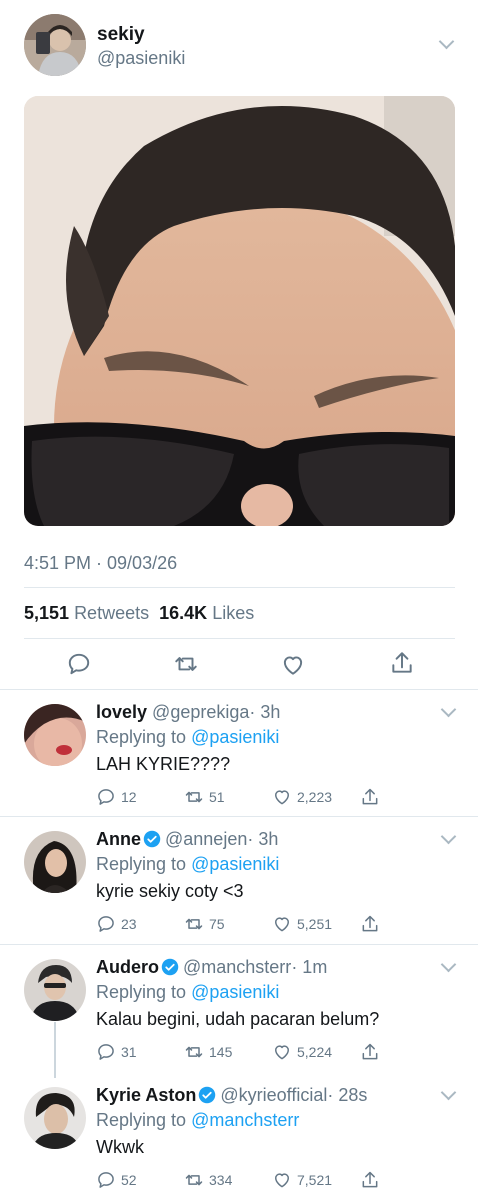 Image resolution: width=478 pixels, height=1200 pixels. What do you see at coordinates (116, 1180) in the screenshot?
I see `reply-button: 52` at bounding box center [116, 1180].